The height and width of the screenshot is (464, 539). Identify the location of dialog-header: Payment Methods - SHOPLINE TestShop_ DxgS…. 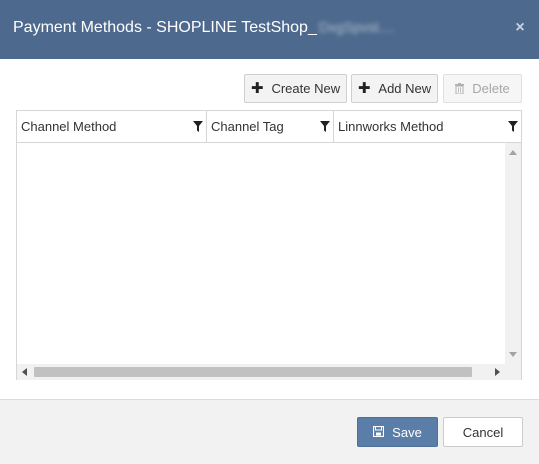
(269, 29).